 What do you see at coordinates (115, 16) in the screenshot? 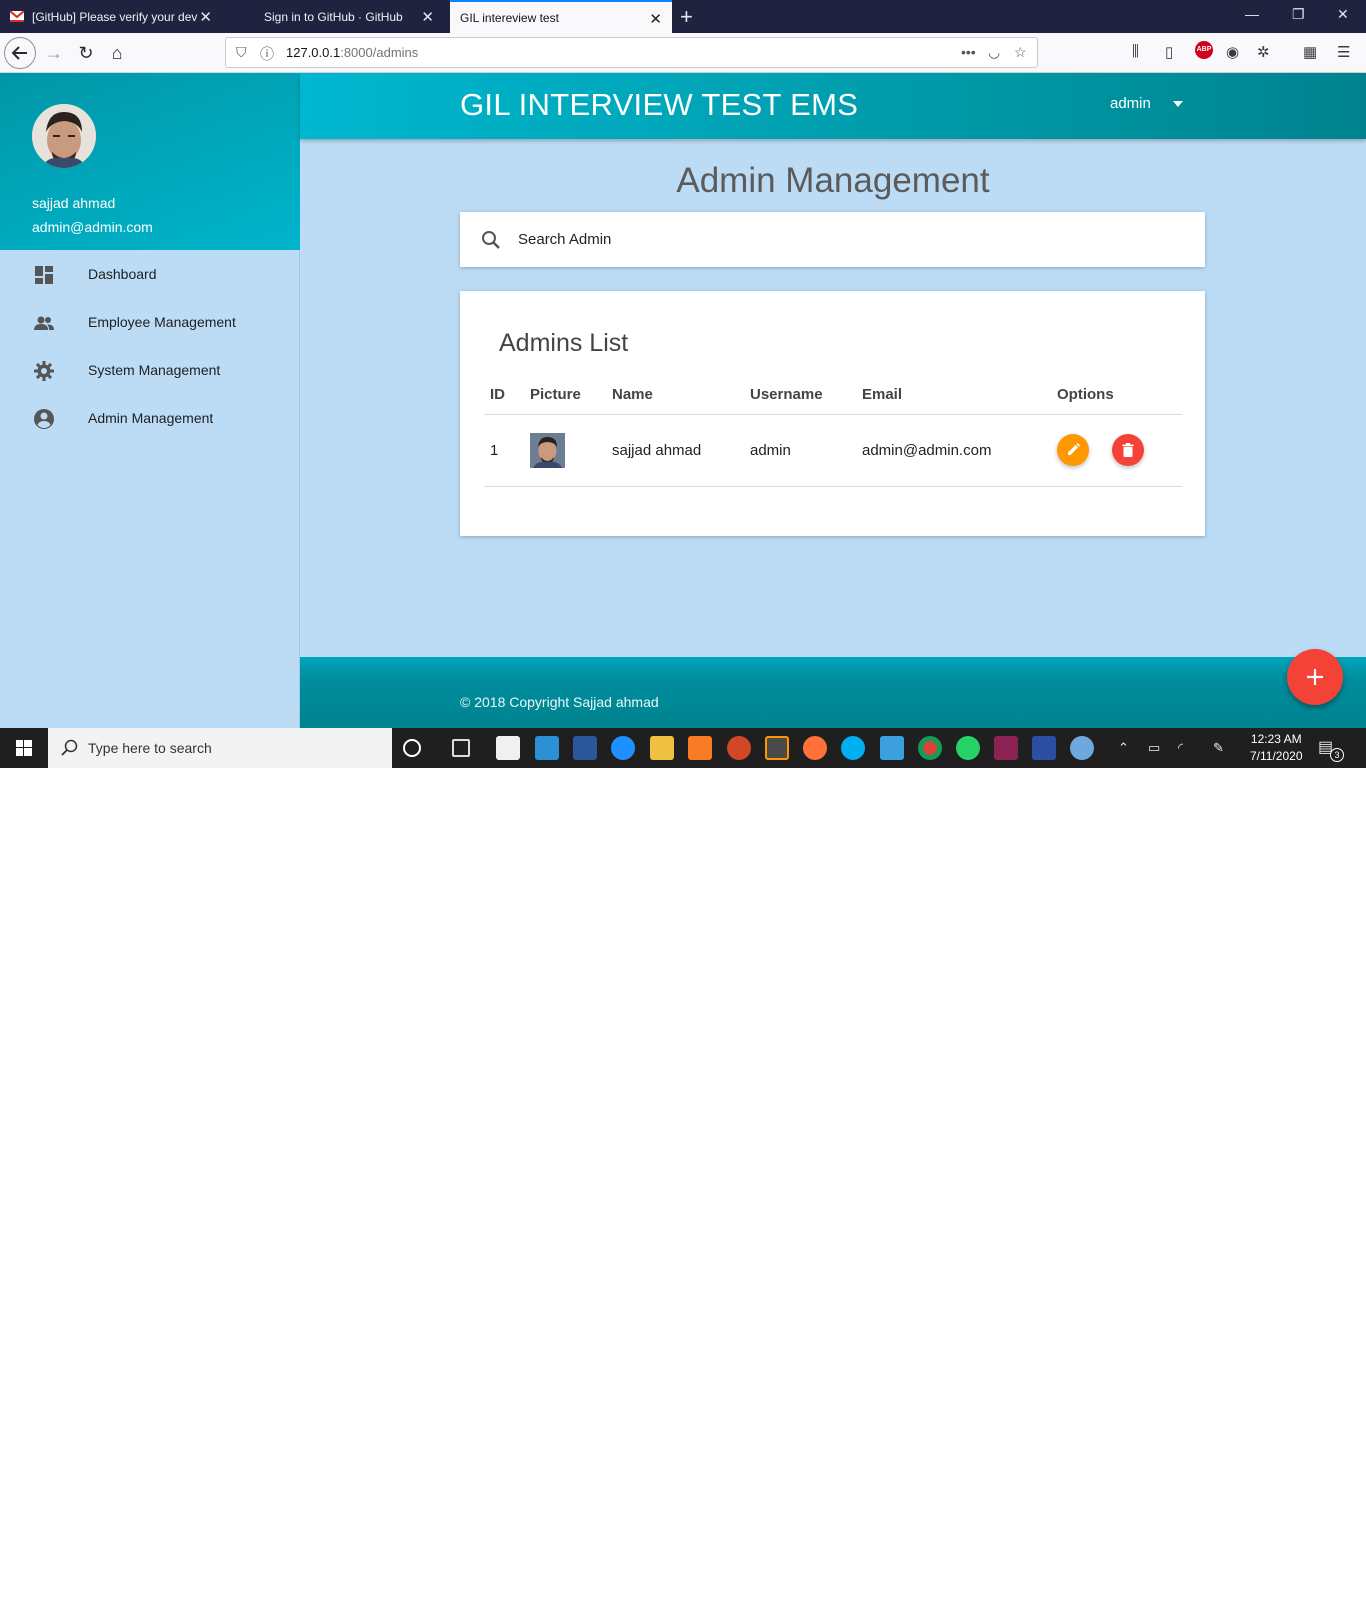
I see `tab-label: [GitHub] Please verify your dev` at bounding box center [115, 16].